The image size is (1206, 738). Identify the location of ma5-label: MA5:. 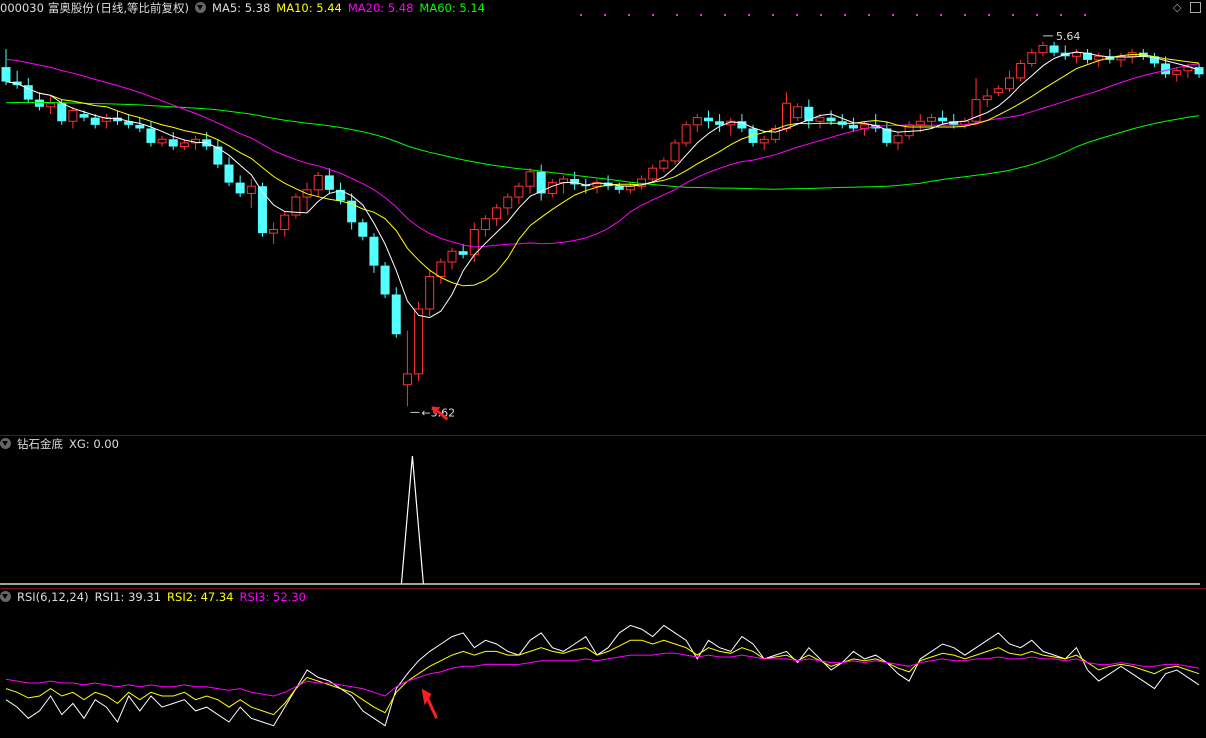
(227, 8).